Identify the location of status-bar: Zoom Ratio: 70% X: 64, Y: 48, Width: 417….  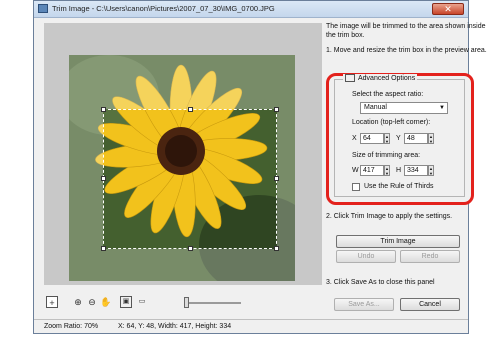
(251, 326).